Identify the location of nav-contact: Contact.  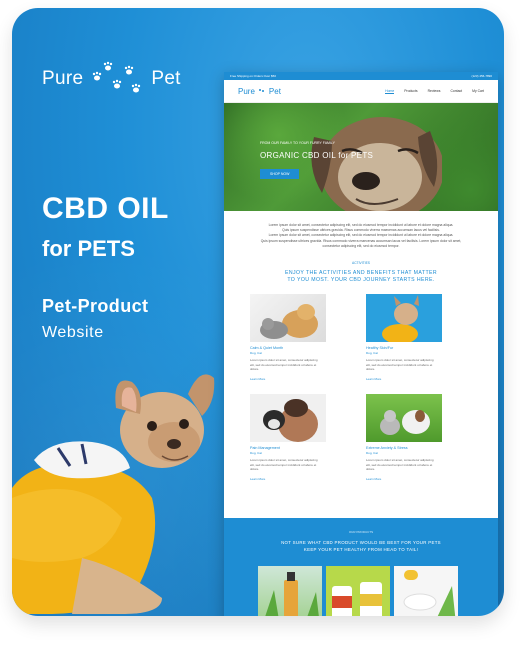
(456, 91).